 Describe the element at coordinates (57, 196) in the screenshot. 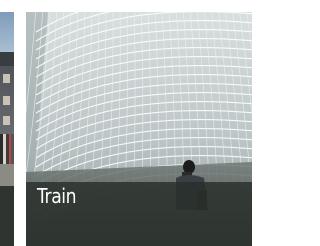

I see `tile-caption: Train` at that location.